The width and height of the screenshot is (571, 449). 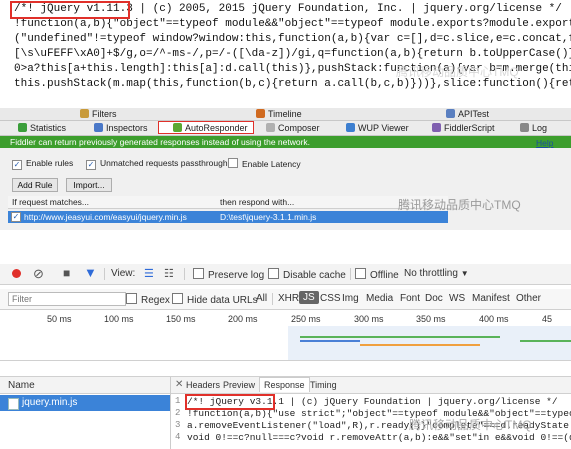 What do you see at coordinates (261, 298) in the screenshot?
I see `type-all: All` at bounding box center [261, 298].